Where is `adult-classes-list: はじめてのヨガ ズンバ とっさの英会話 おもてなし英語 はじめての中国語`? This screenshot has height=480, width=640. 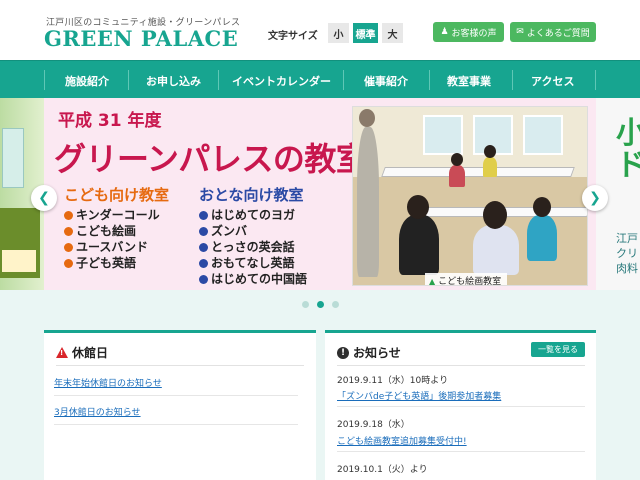
adult-classes-list: はじめてのヨガ ズンバ とっさの英会話 おもてなし英語 はじめての中国語 is located at coordinates (253, 247).